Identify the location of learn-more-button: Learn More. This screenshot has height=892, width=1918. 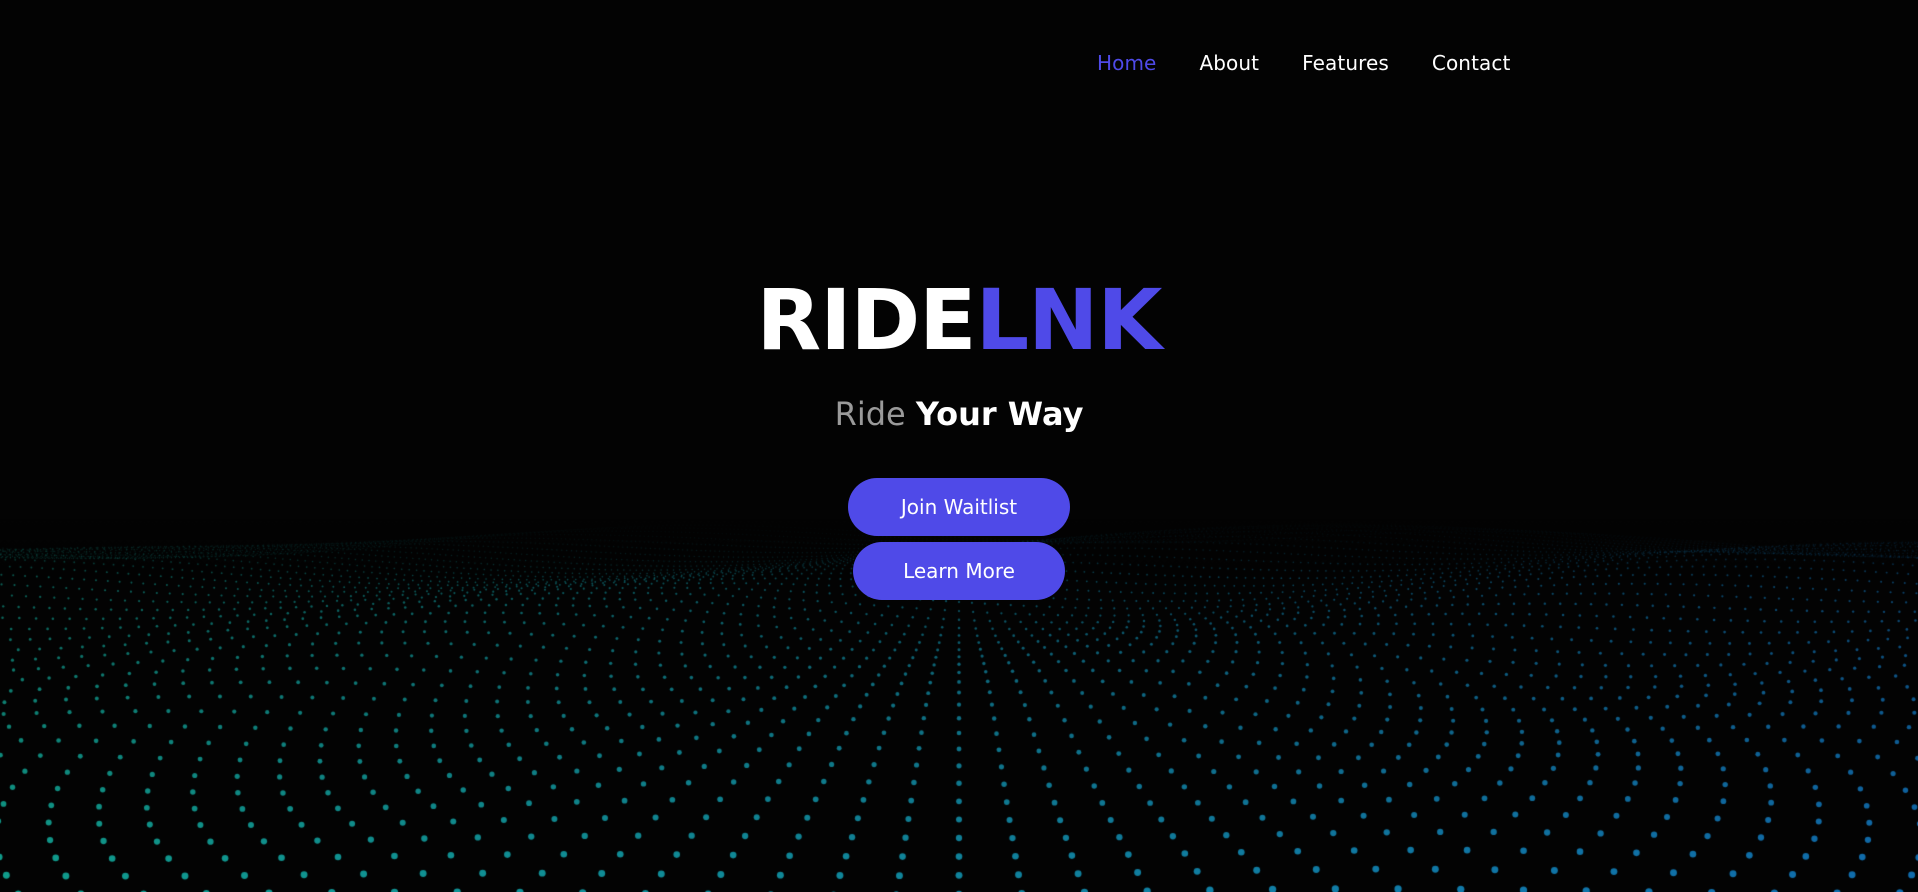
(959, 571).